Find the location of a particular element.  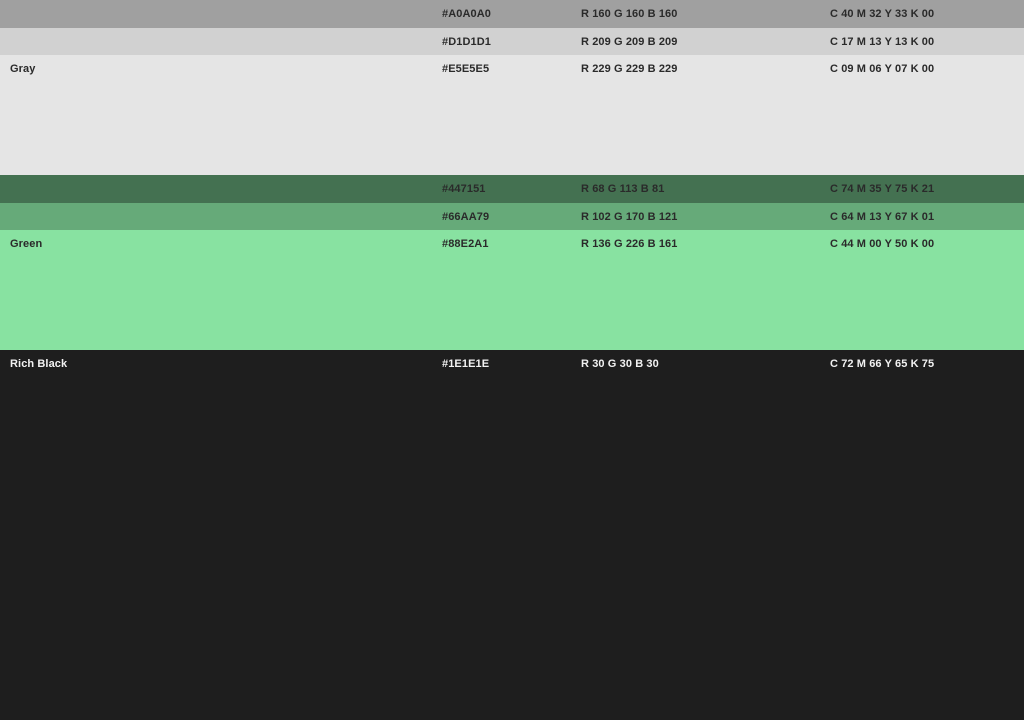

swatch-name: Green is located at coordinates (26, 244).